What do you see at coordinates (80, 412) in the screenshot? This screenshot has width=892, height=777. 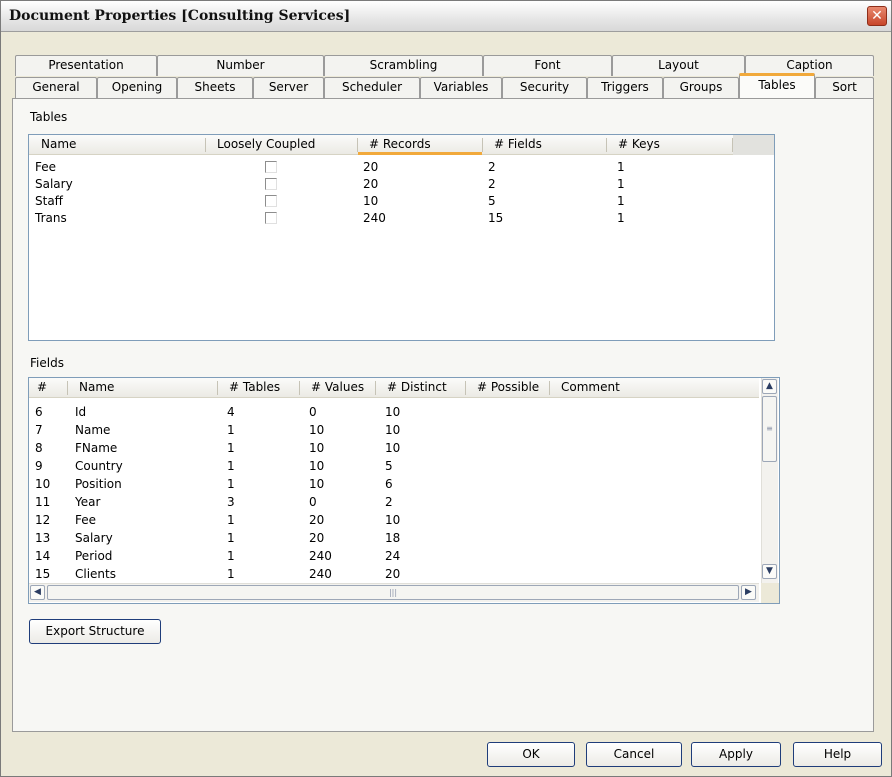 I see `field-row-name: Id` at bounding box center [80, 412].